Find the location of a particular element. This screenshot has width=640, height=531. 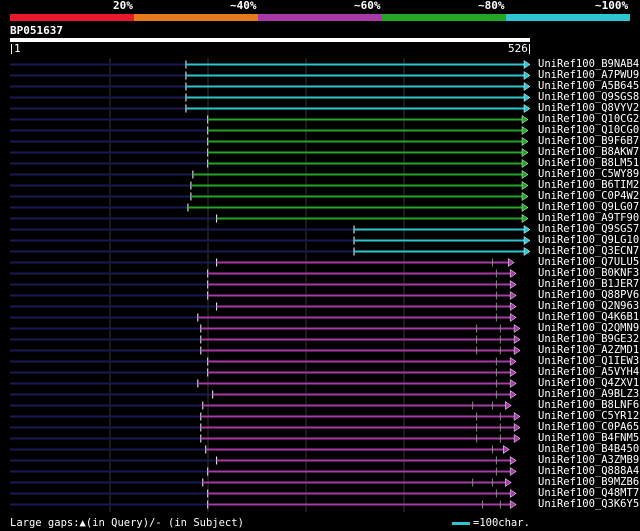

scale-legend: =100char. is located at coordinates (491, 523).